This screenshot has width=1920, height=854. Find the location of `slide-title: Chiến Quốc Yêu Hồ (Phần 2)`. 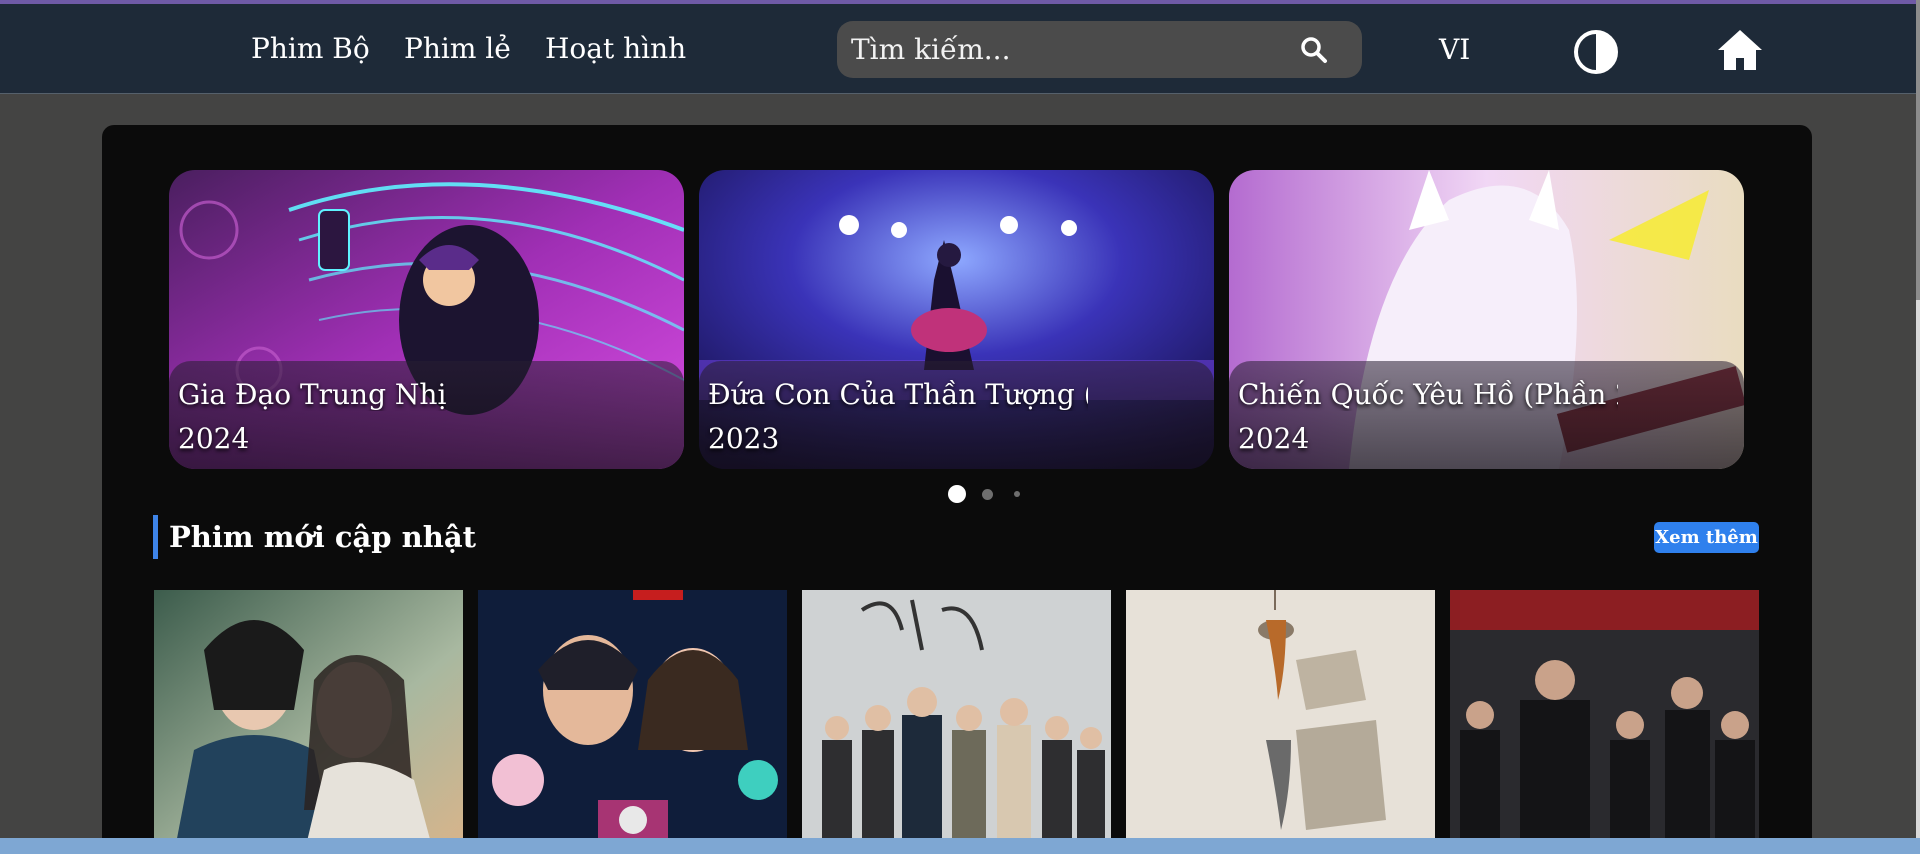

slide-title: Chiến Quốc Yêu Hồ (Phần 2) is located at coordinates (1428, 394).